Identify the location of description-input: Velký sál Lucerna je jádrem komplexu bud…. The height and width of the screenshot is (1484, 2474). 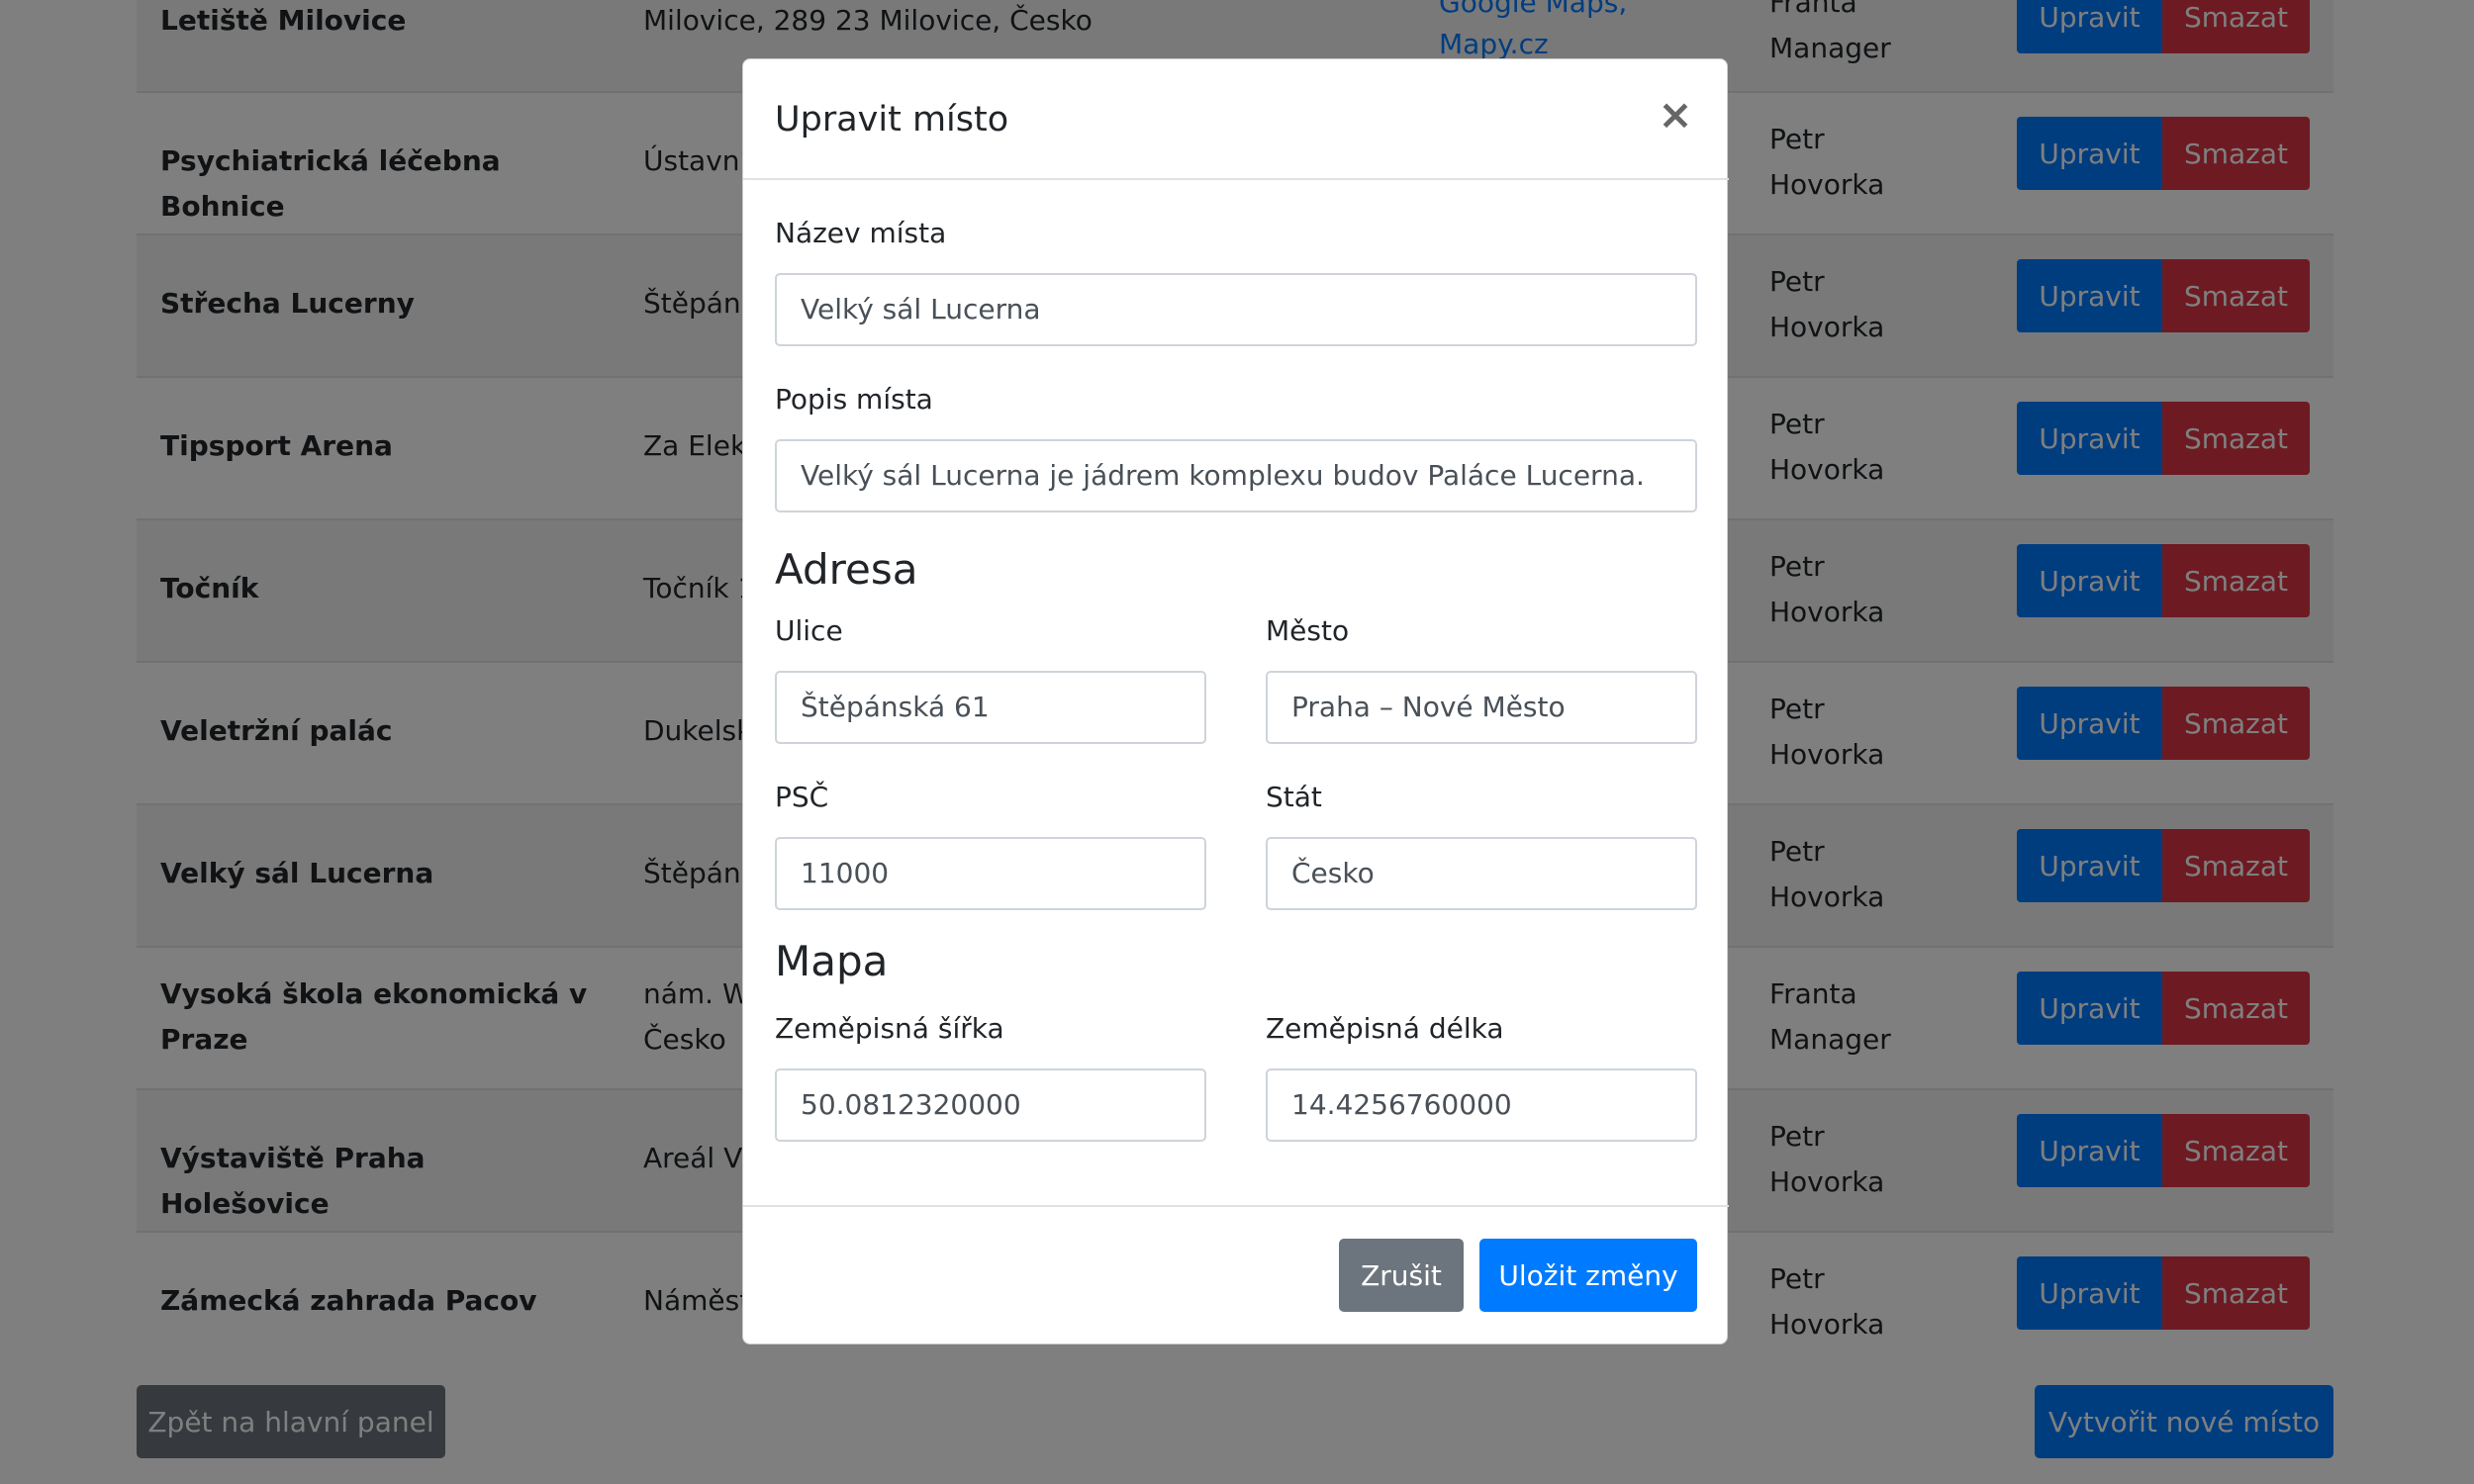
(1236, 475).